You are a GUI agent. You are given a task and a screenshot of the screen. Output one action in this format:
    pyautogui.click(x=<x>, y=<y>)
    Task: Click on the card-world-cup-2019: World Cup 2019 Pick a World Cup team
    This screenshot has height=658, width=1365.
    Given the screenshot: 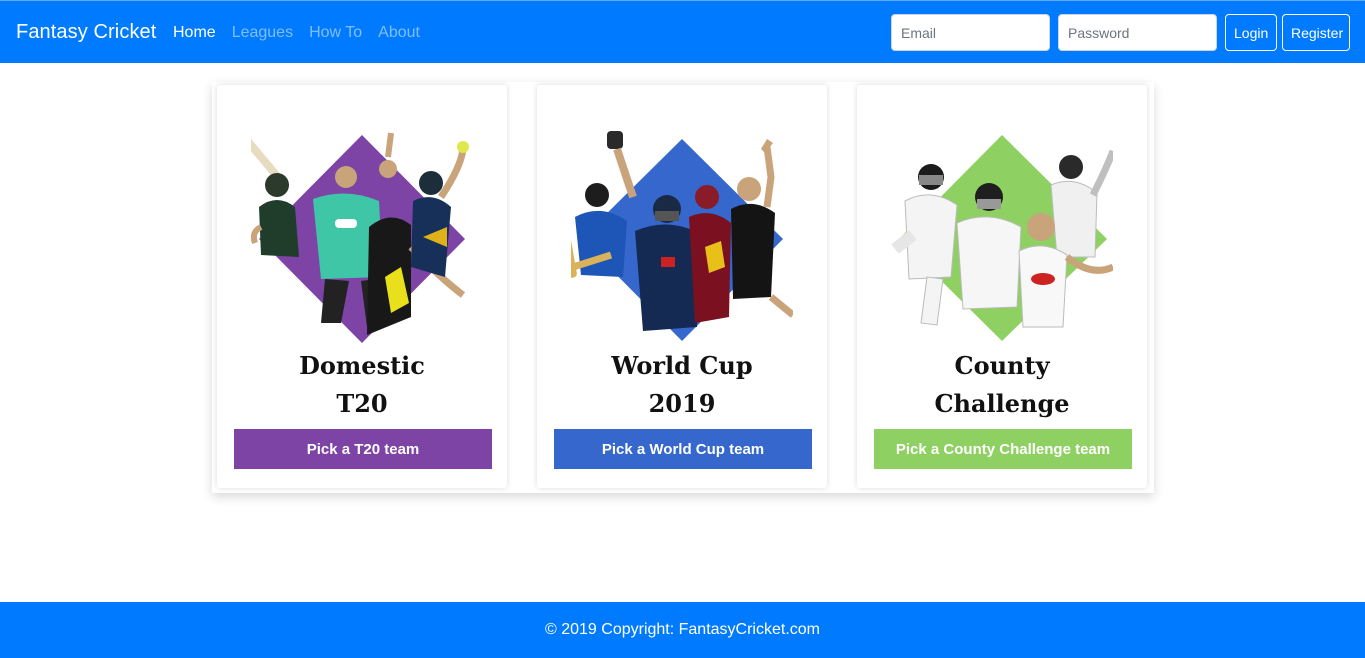 What is the action you would take?
    pyautogui.click(x=682, y=286)
    